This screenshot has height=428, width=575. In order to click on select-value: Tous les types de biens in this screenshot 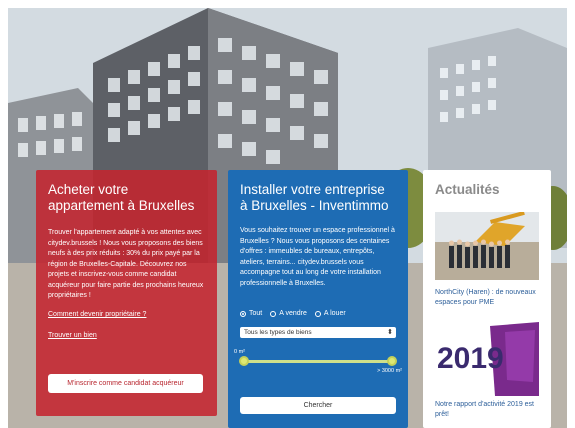, I will do `click(278, 332)`.